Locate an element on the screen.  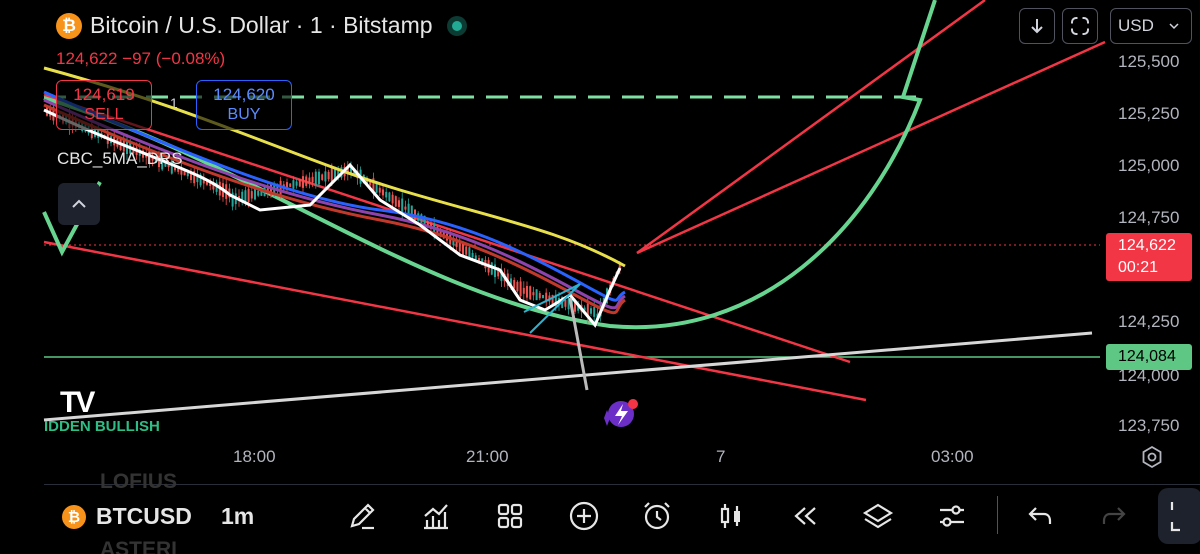
buy-button: 124,620 BUY is located at coordinates (244, 105).